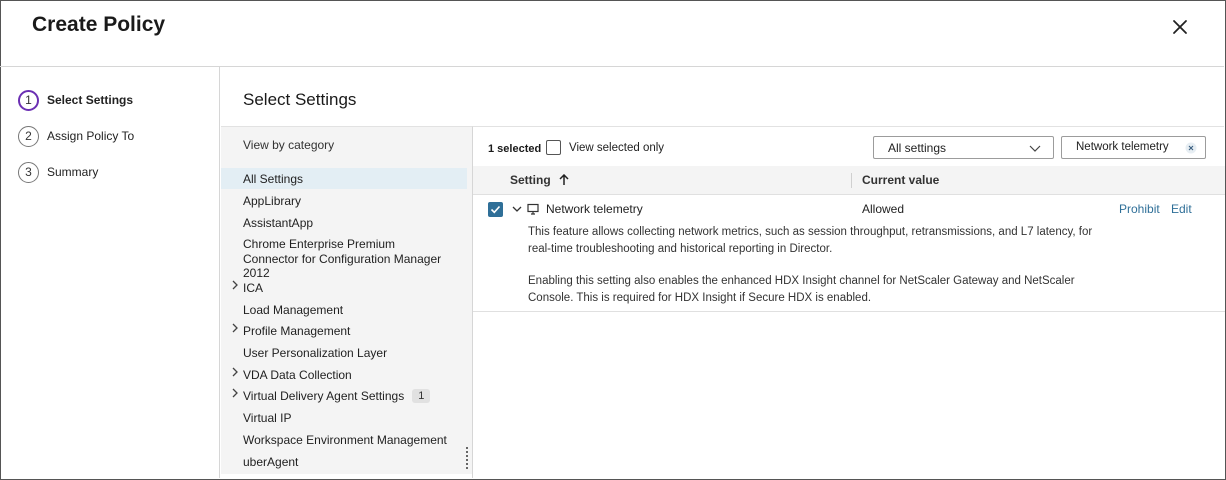  What do you see at coordinates (344, 222) in the screenshot?
I see `category-item-assistantapp: AssistantApp` at bounding box center [344, 222].